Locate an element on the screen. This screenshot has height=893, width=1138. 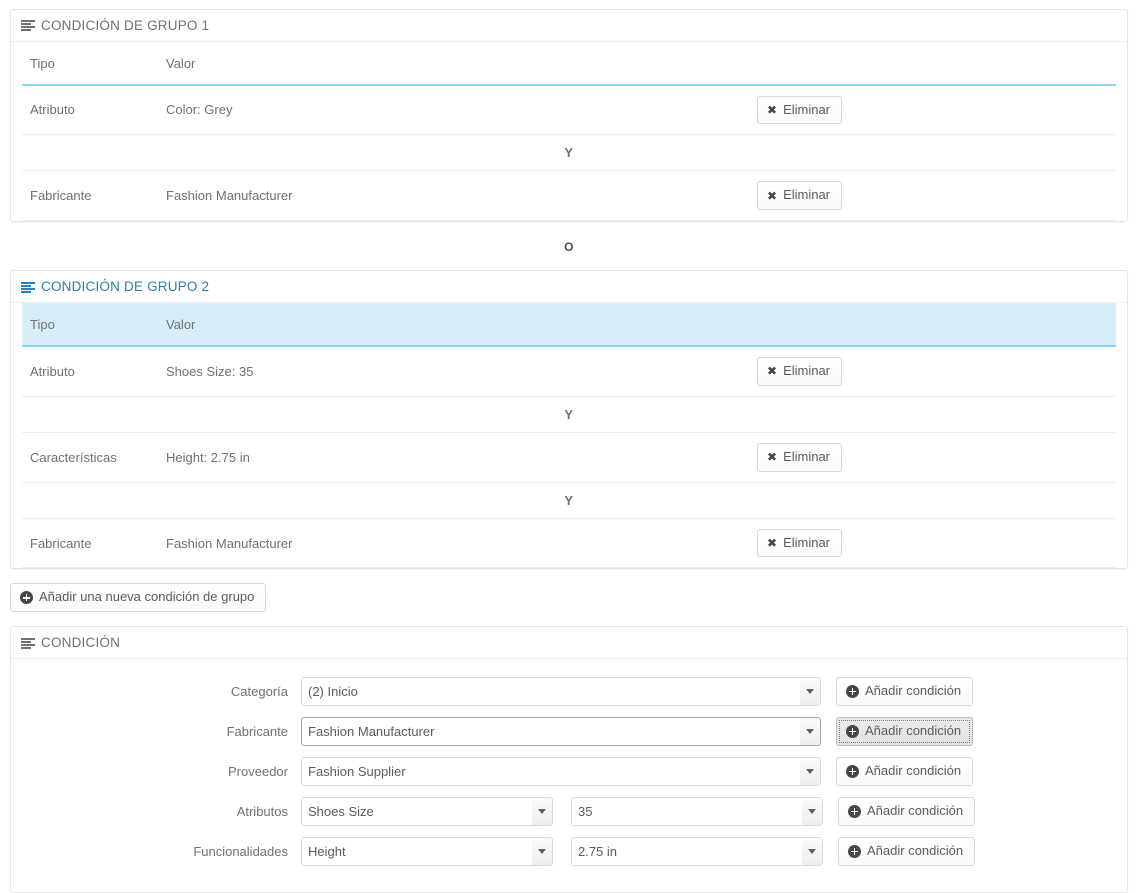
row-valor: Height: 2.75 in is located at coordinates (453, 457).